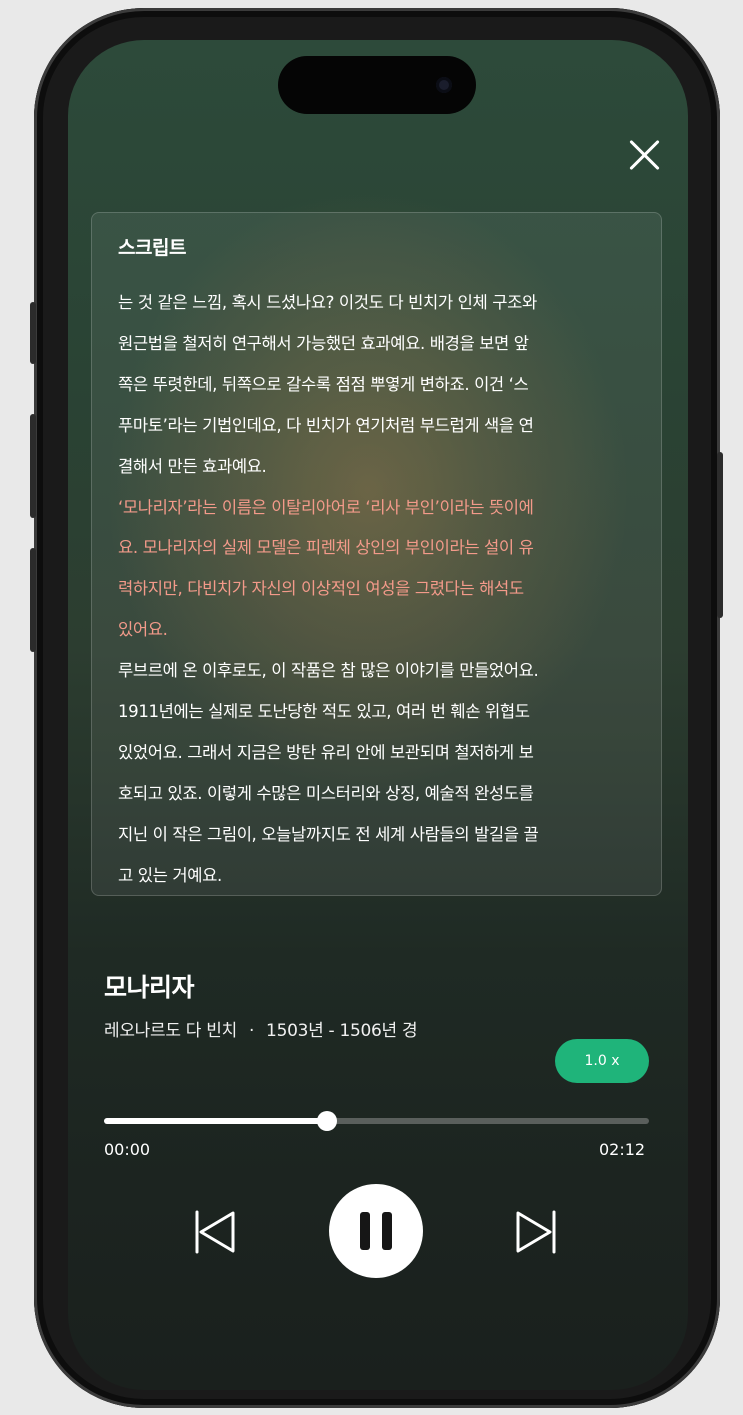  I want to click on script-line-current: 요. 모나리자의 실제 모델은 피렌체 상인의 부인이라는 설이 유, so click(326, 548).